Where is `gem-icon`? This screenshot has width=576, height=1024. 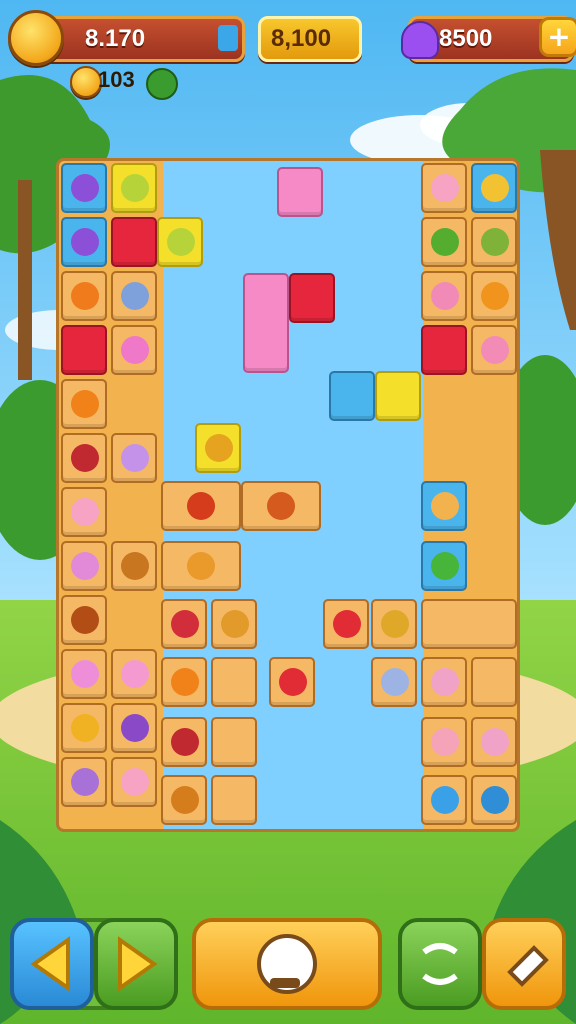 gem-icon is located at coordinates (420, 40).